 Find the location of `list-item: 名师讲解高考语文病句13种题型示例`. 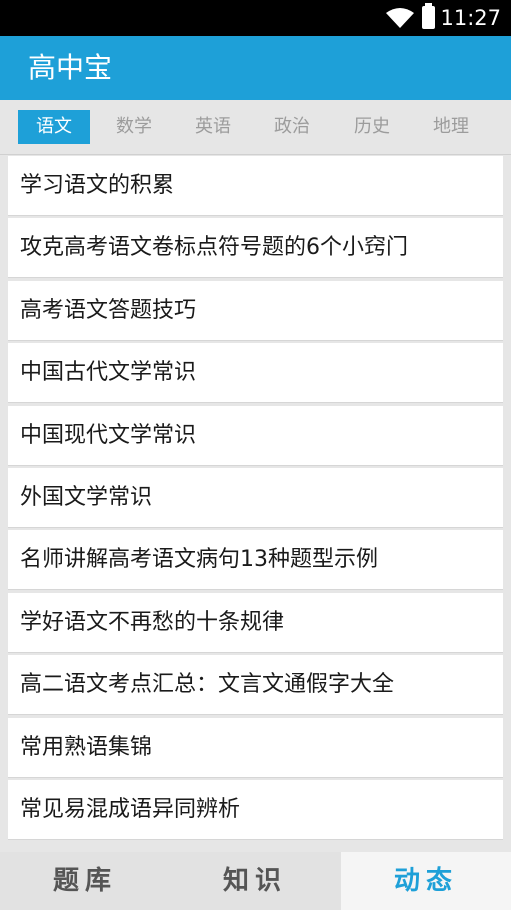

list-item: 名师讲解高考语文病句13种题型示例 is located at coordinates (255, 560).